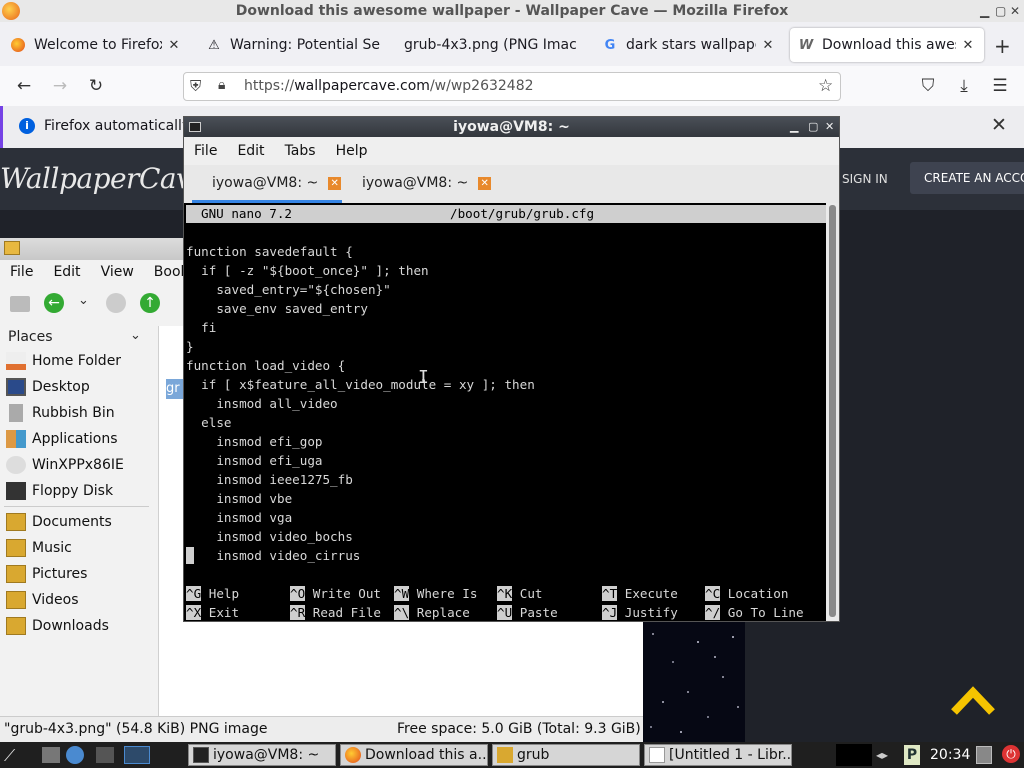  Describe the element at coordinates (96, 86) in the screenshot. I see `reload-icon: ↻` at that location.